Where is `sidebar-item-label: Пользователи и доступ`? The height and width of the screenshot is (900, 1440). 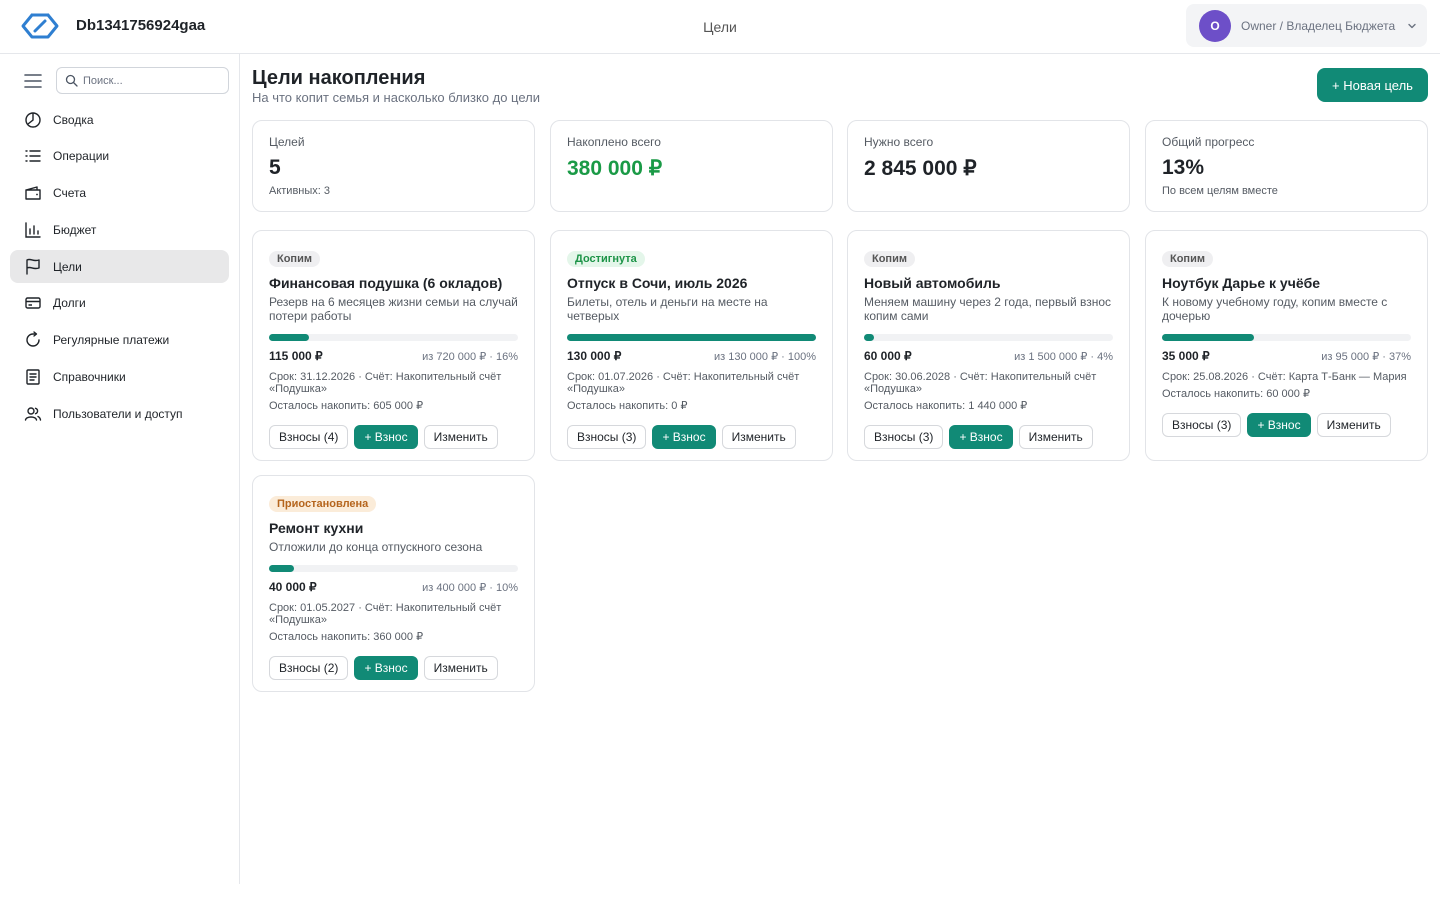
sidebar-item-label: Пользователи и доступ is located at coordinates (118, 413).